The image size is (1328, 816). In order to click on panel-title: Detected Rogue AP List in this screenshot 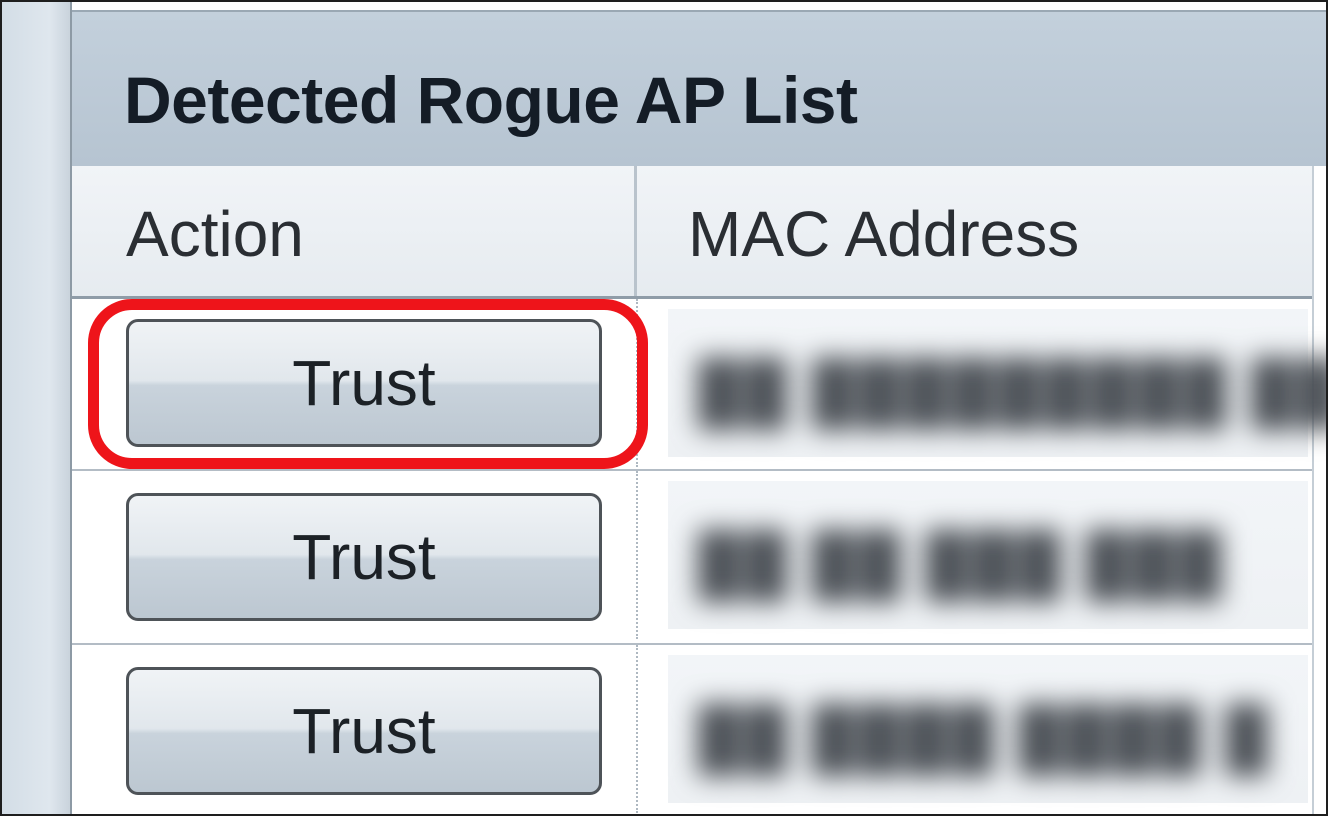, I will do `click(491, 100)`.